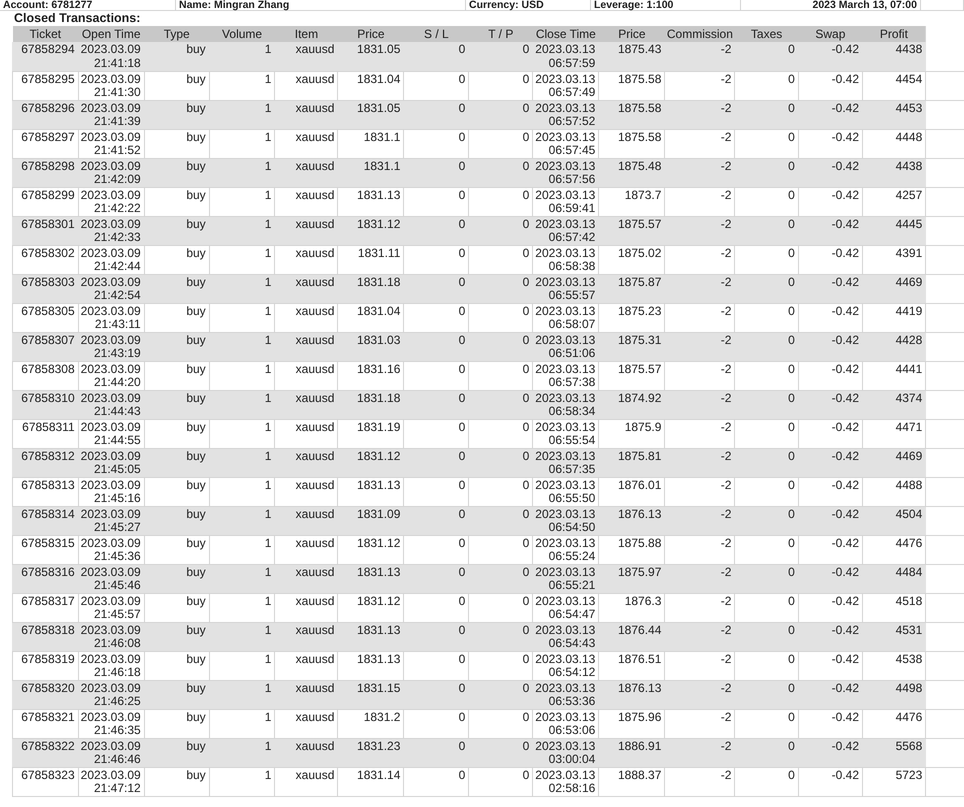  Describe the element at coordinates (894, 346) in the screenshot. I see `table-cell: 4428` at that location.